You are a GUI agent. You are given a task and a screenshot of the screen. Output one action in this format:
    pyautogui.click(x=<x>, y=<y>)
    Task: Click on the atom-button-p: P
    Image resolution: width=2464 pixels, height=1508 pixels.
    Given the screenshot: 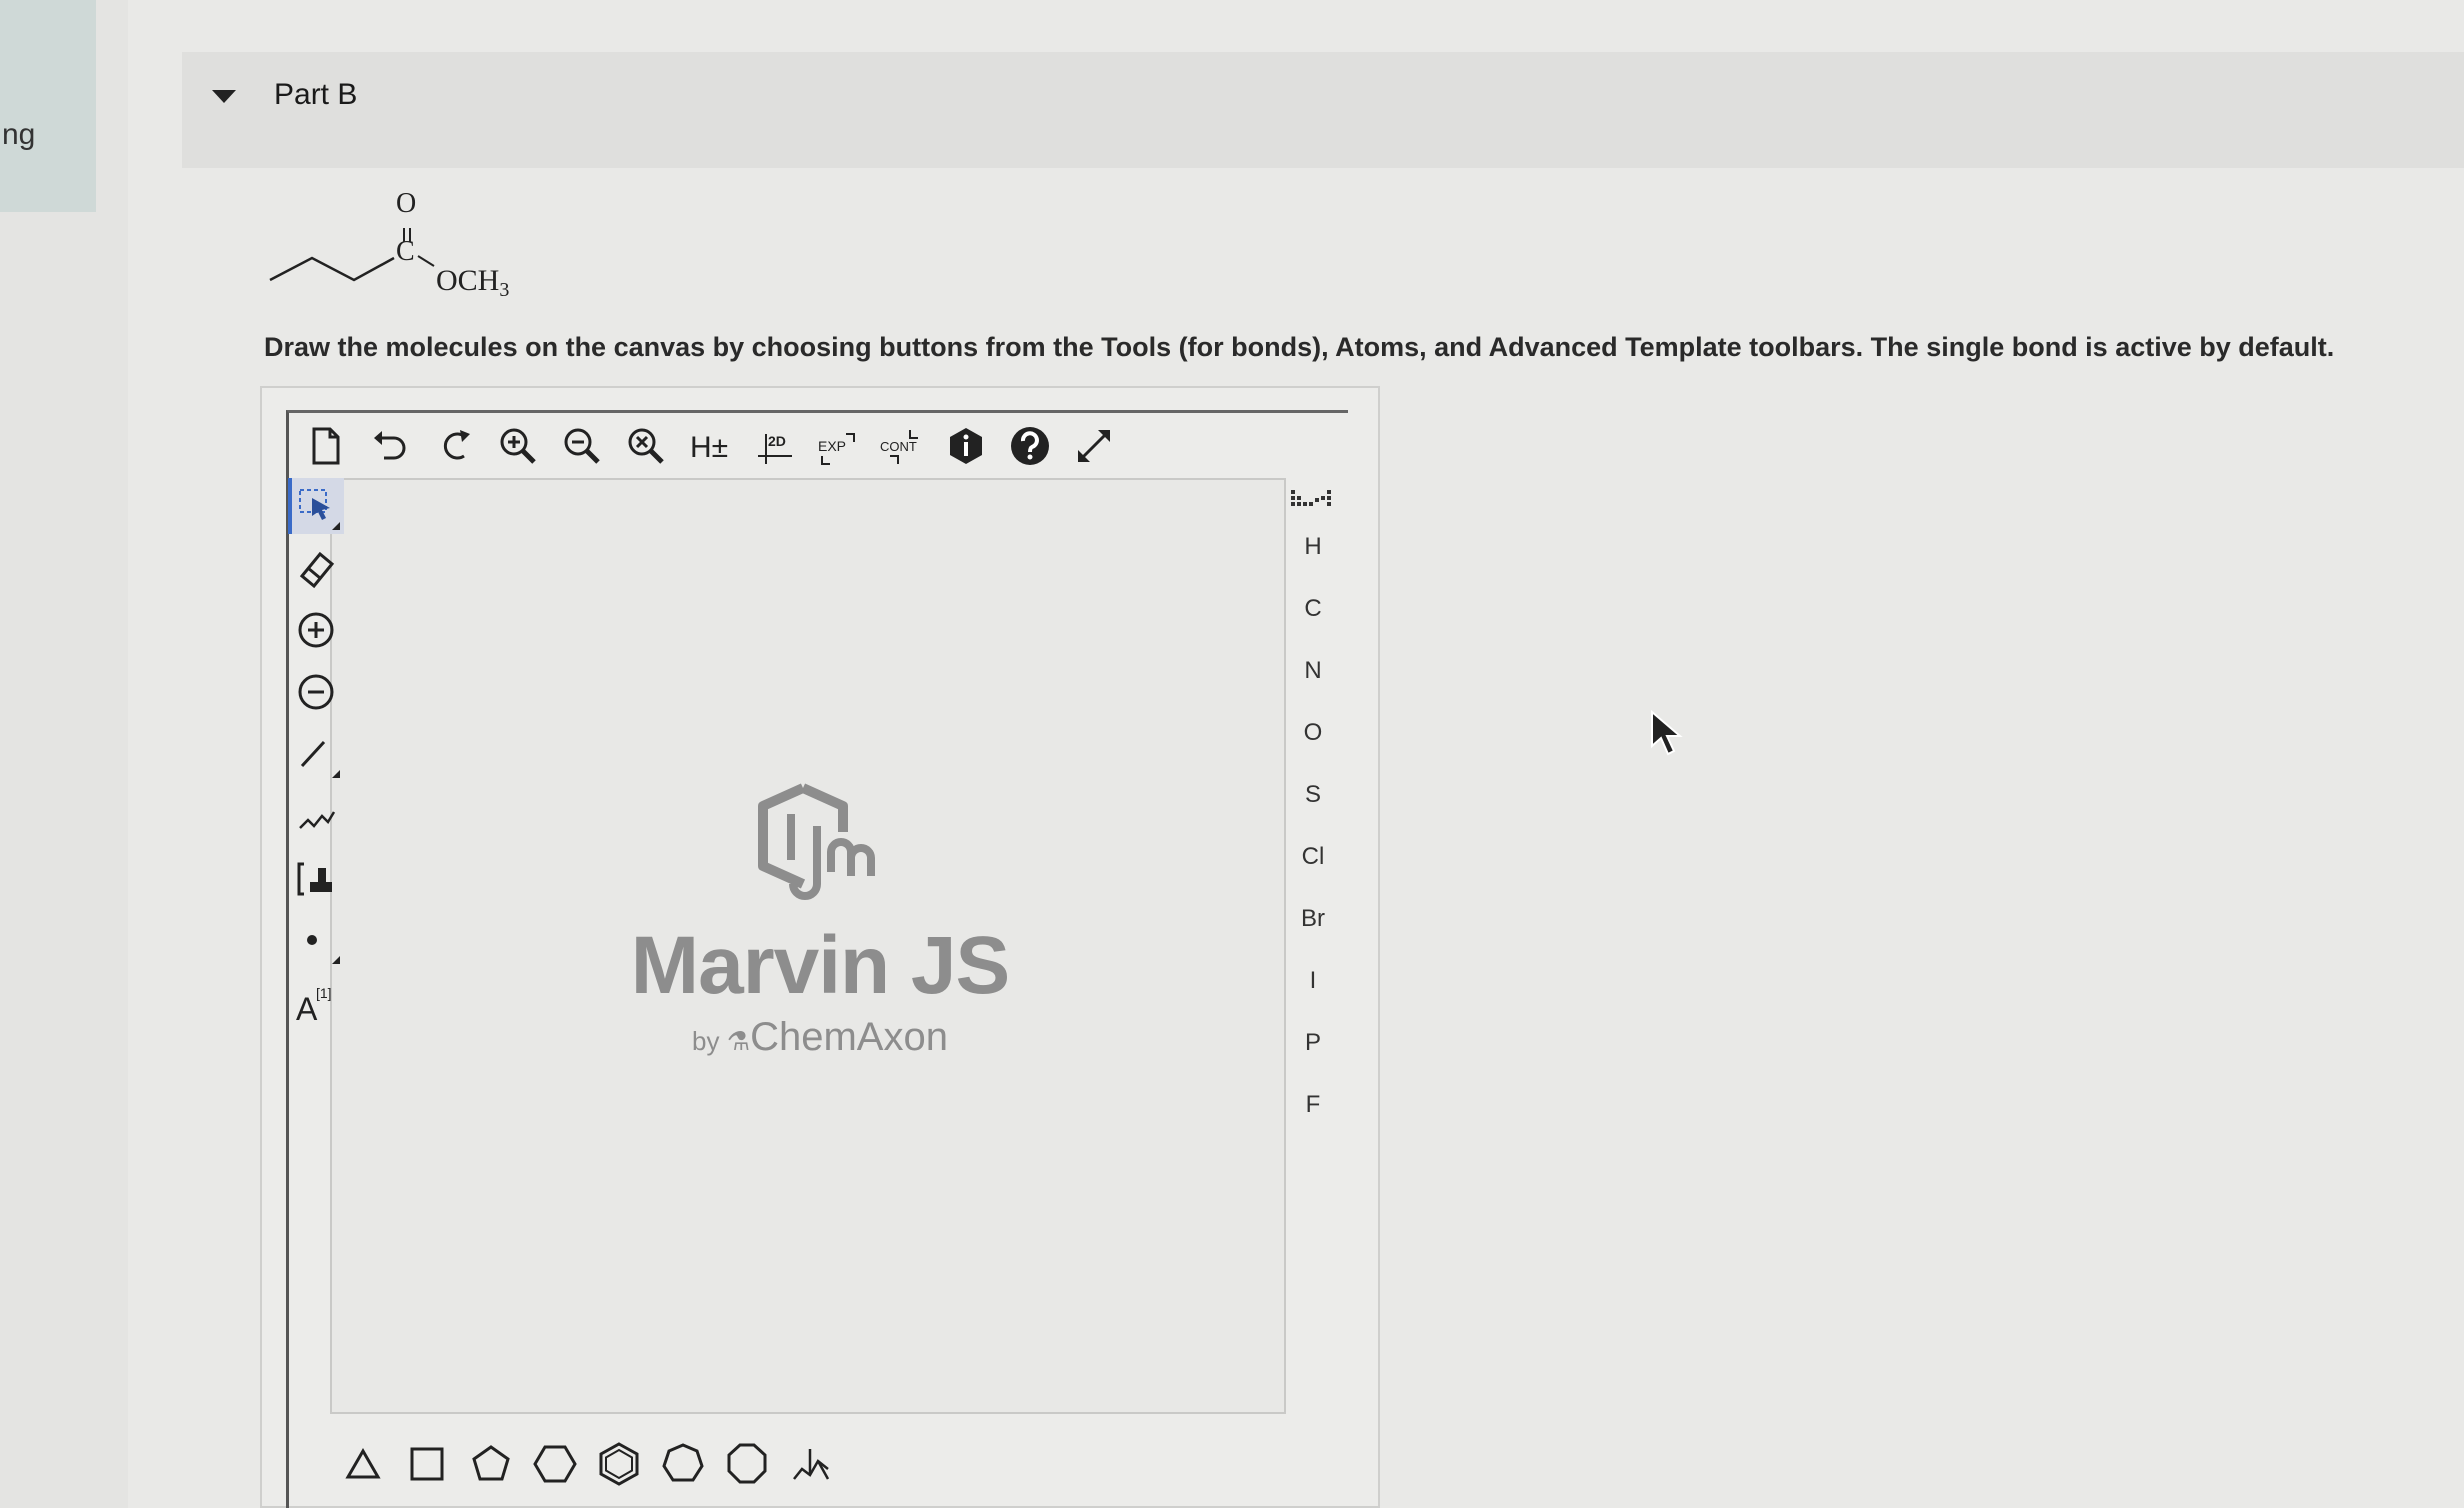 What is the action you would take?
    pyautogui.click(x=1313, y=1043)
    